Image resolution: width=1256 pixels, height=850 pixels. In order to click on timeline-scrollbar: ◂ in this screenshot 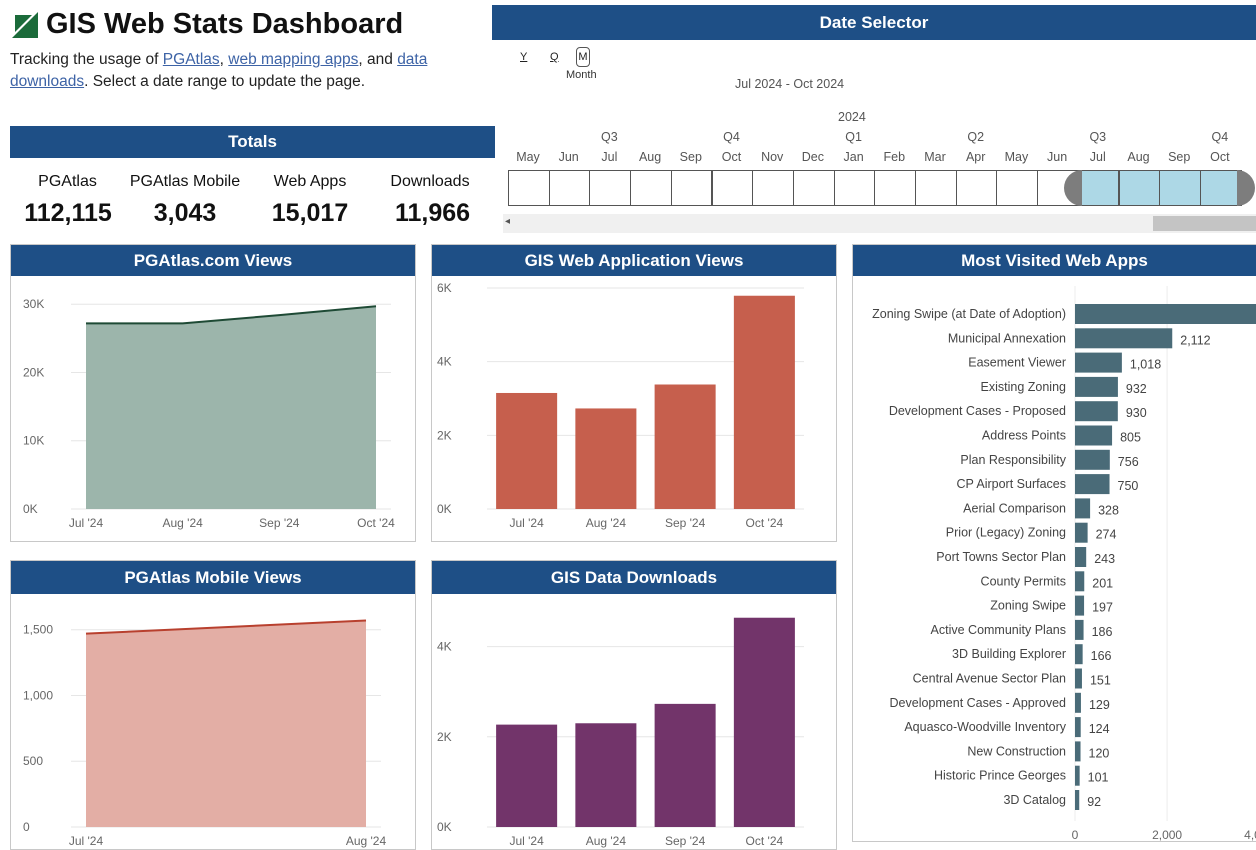, I will do `click(879, 223)`.